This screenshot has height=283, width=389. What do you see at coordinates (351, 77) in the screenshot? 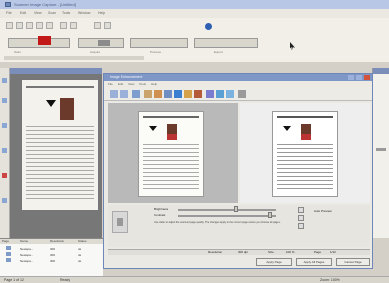
I see `minimize-icon` at bounding box center [351, 77].